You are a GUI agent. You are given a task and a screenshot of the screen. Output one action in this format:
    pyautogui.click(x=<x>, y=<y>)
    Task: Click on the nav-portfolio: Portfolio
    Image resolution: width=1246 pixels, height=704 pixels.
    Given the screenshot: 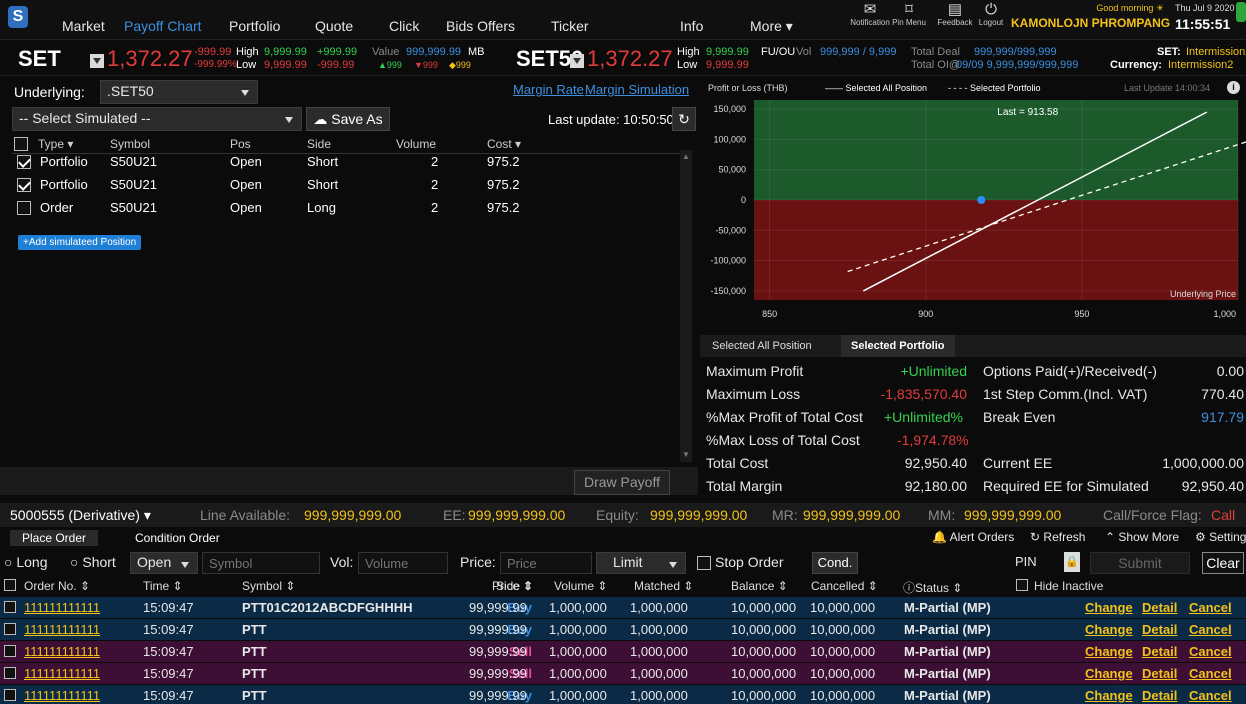 What is the action you would take?
    pyautogui.click(x=254, y=26)
    